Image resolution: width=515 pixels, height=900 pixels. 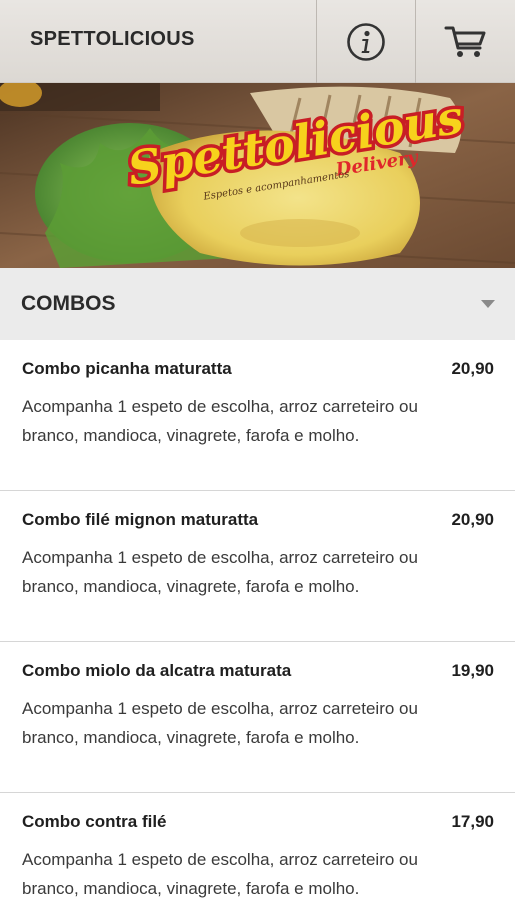 I want to click on app-title: SPETTOLICIOUS, so click(x=112, y=39).